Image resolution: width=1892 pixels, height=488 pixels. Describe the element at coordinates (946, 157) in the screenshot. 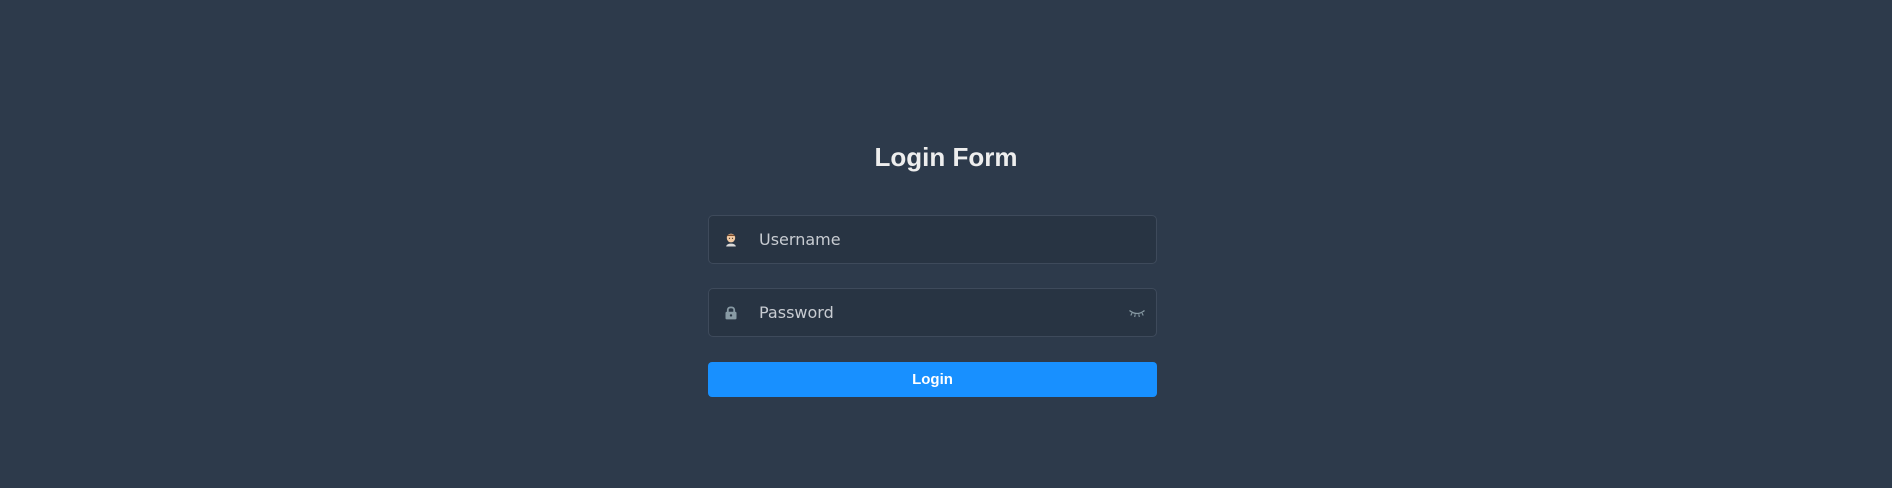

I see `page-title: Login Form` at that location.